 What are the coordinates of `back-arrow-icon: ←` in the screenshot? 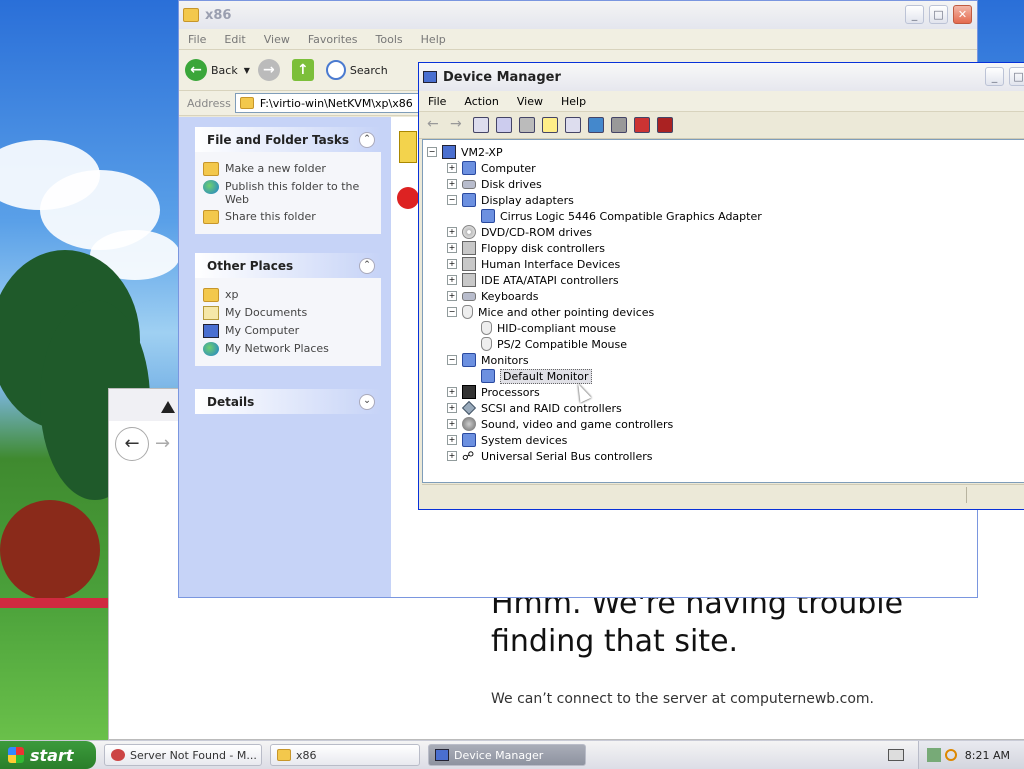 It's located at (435, 125).